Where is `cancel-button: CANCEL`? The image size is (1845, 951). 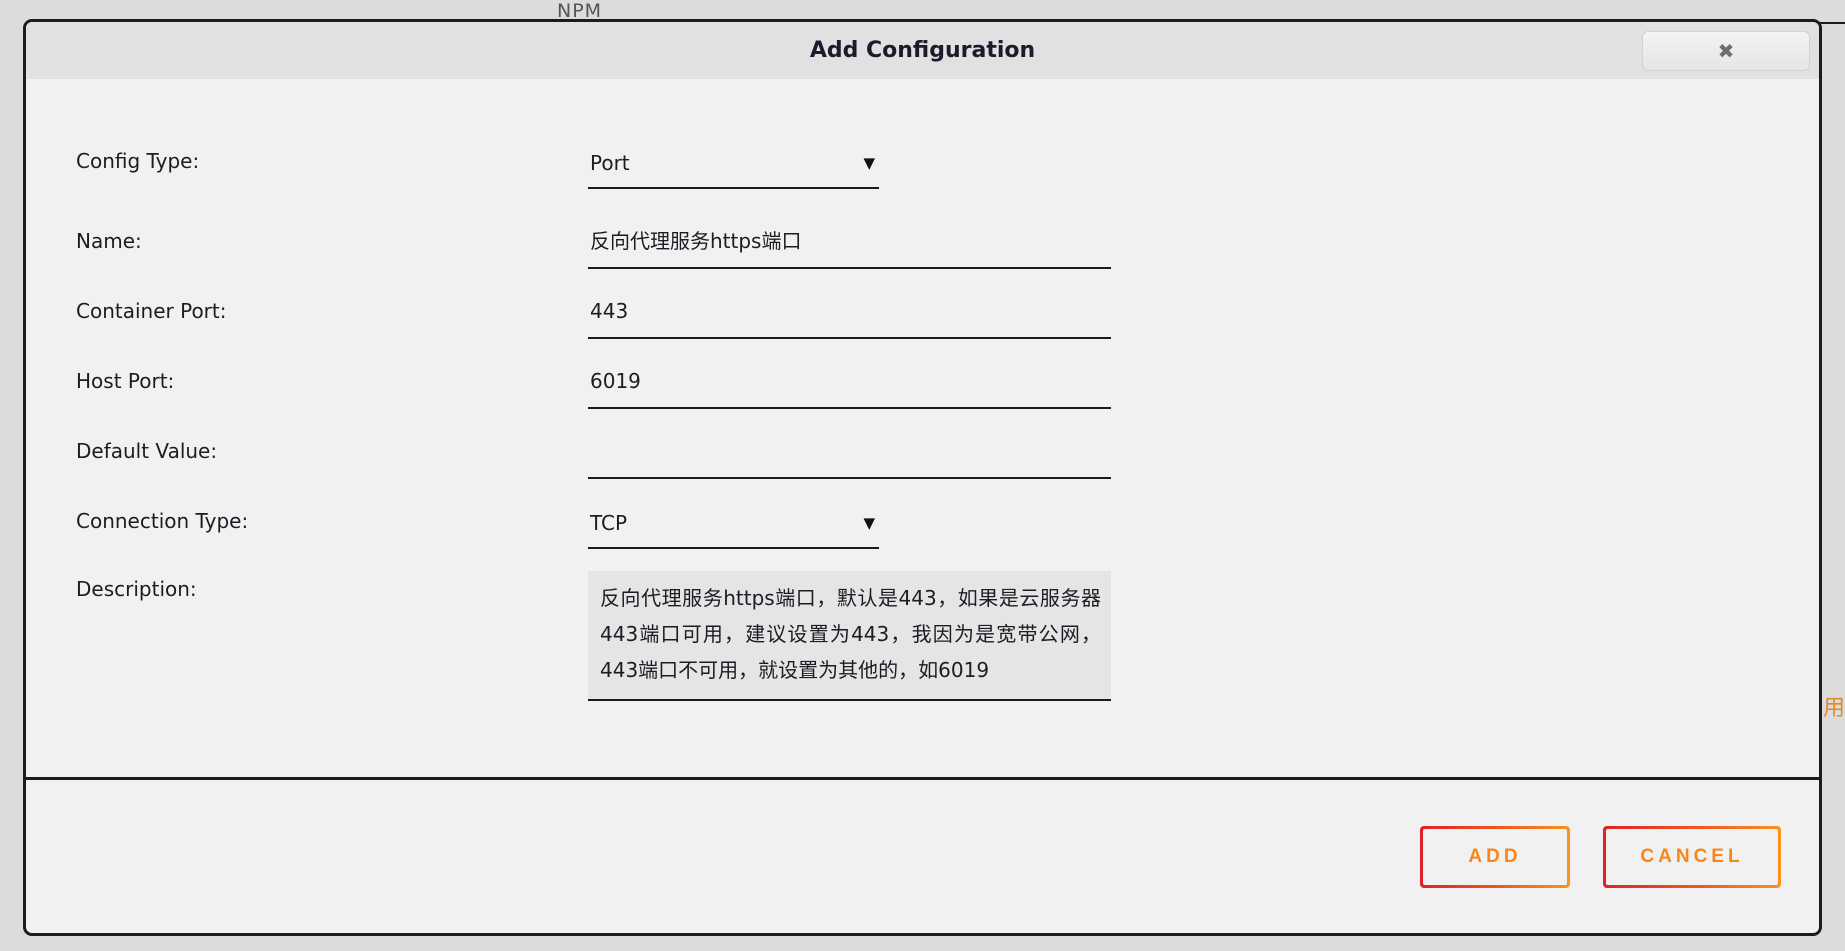
cancel-button: CANCEL is located at coordinates (1692, 856).